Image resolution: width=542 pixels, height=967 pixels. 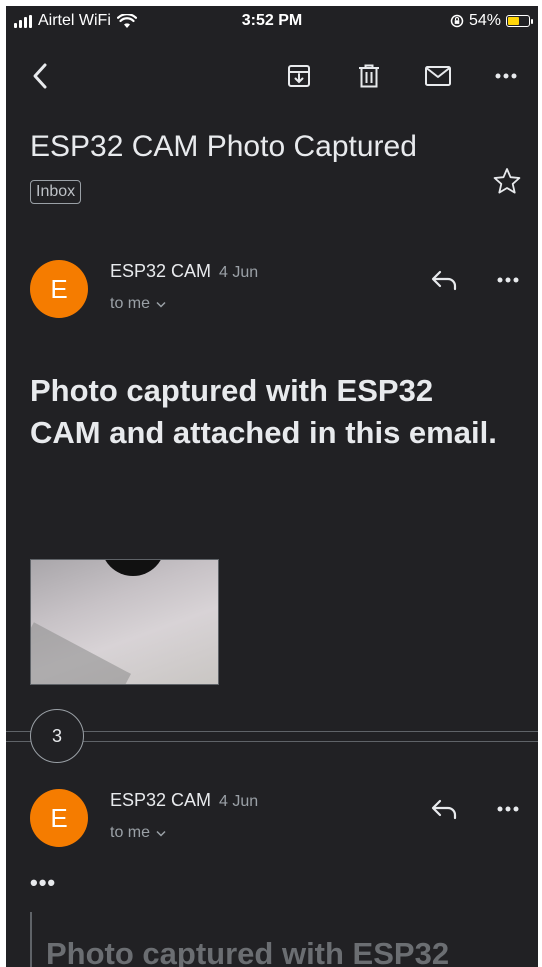 What do you see at coordinates (248, 951) in the screenshot?
I see `quoted-text: Photo captured with ESP32` at bounding box center [248, 951].